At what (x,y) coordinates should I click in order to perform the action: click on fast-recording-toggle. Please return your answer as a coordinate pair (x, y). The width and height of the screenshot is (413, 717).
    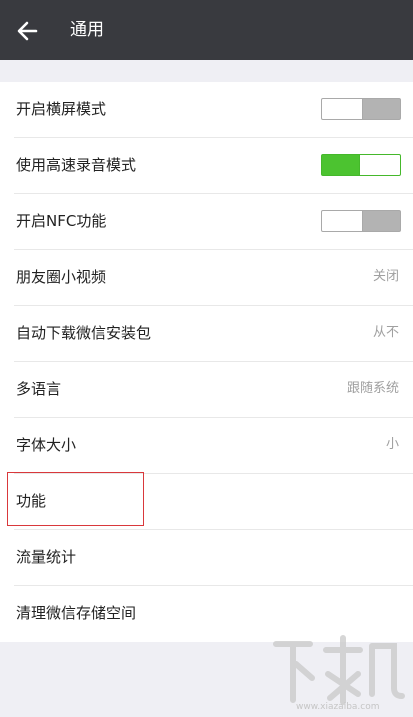
    Looking at the image, I should click on (361, 165).